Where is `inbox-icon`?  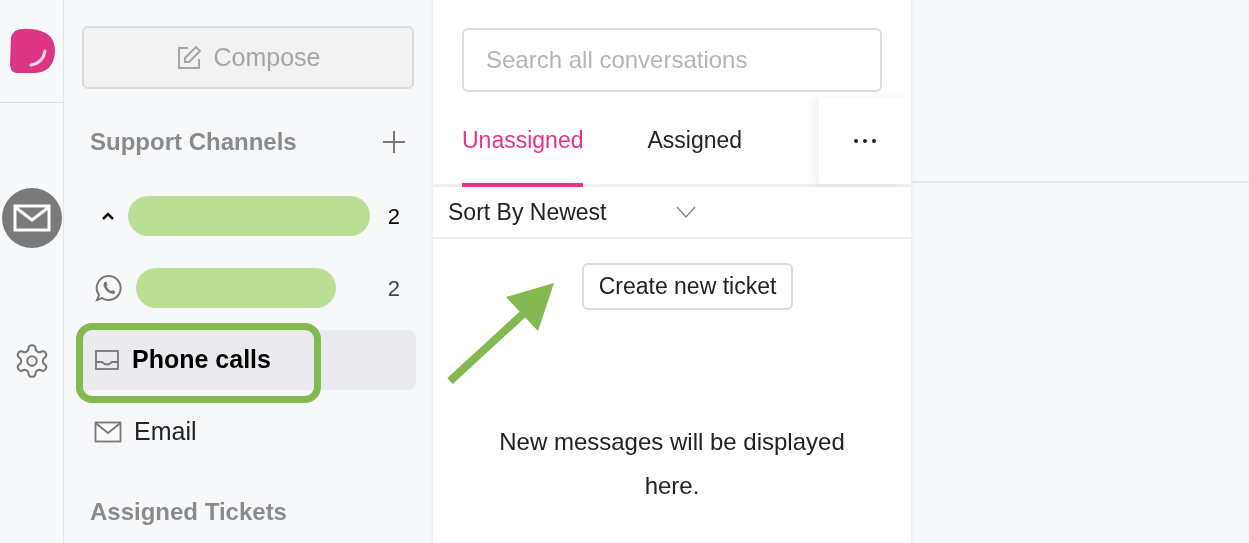
inbox-icon is located at coordinates (107, 360).